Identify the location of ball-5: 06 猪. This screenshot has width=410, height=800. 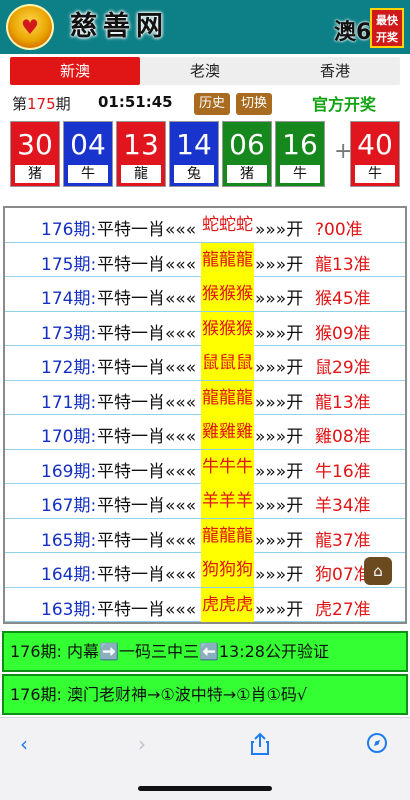
(247, 154).